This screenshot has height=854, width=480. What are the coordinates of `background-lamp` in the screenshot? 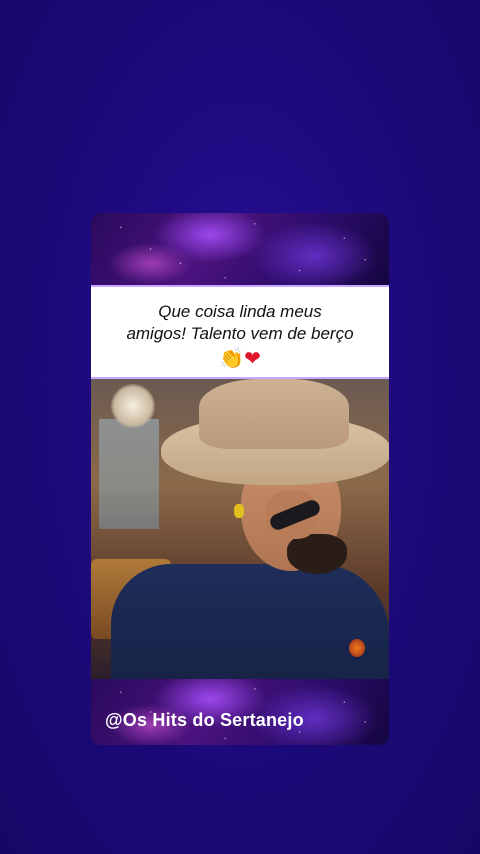 It's located at (133, 406).